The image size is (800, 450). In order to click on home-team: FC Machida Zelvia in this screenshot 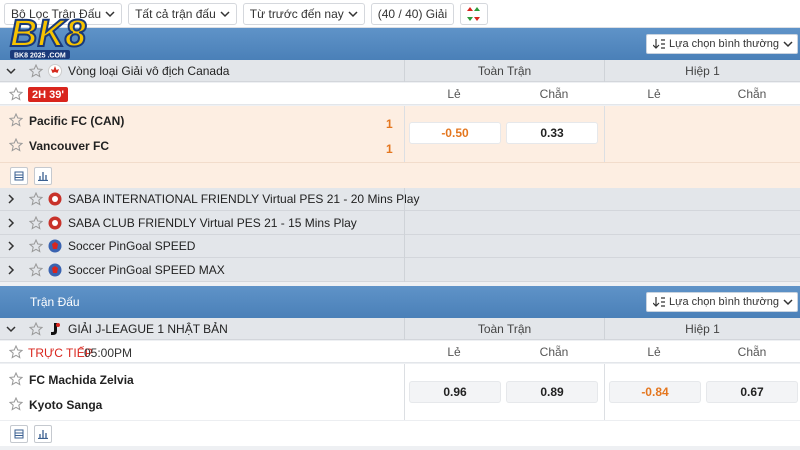, I will do `click(81, 380)`.